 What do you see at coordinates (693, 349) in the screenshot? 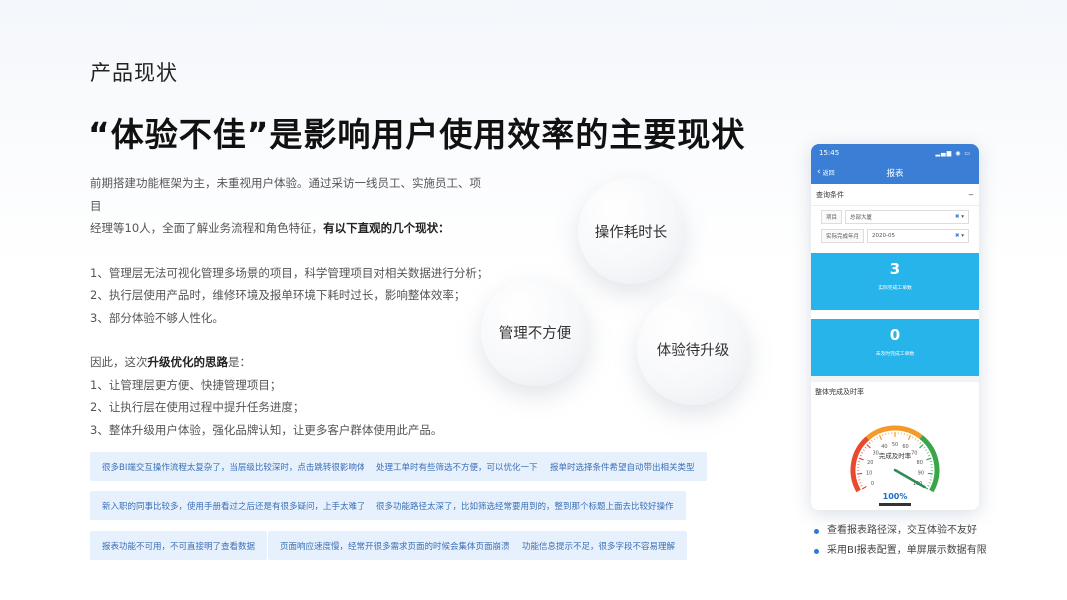
I see `bubble-experience-upgrade: 体验待升级` at bounding box center [693, 349].